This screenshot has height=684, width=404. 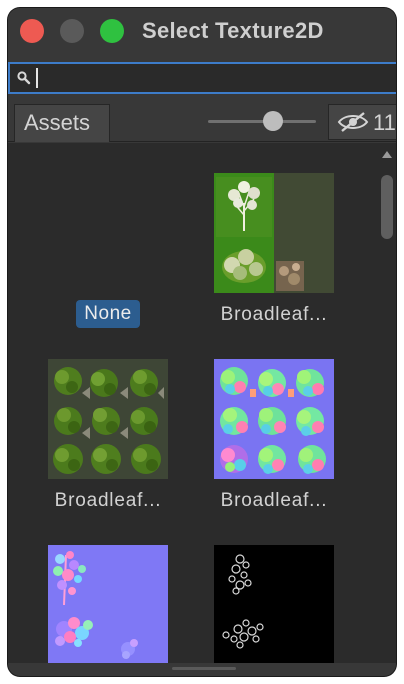 I want to click on scrollbar-thumb, so click(x=387, y=207).